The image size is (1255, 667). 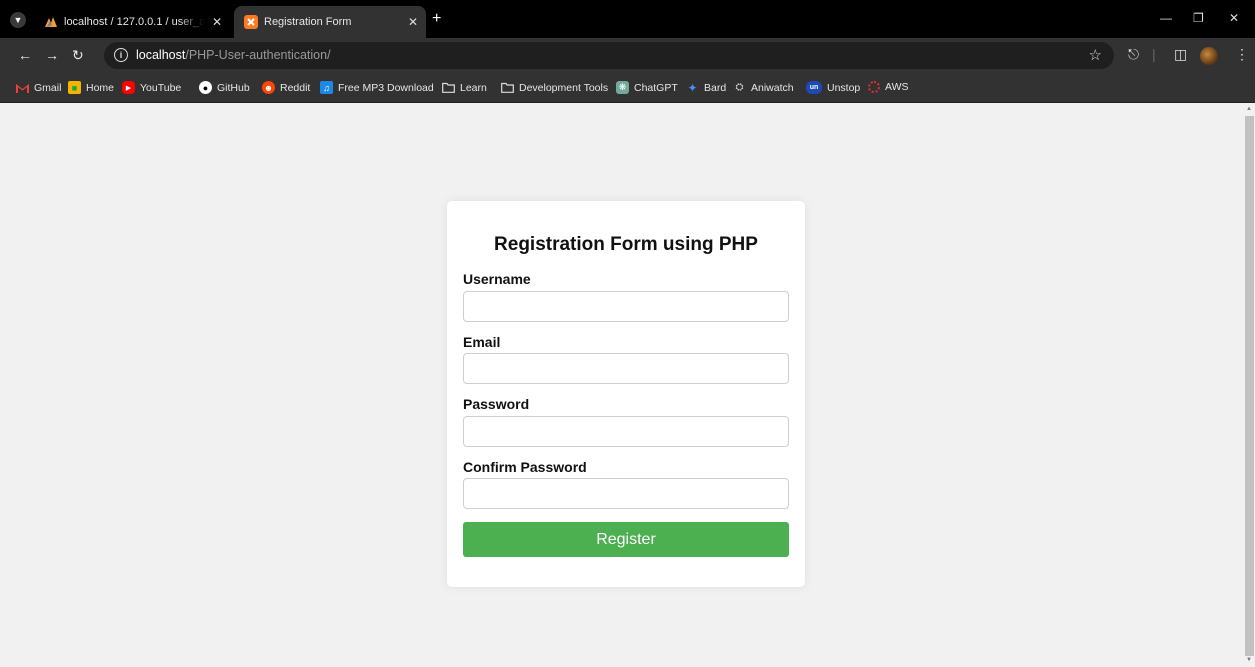 What do you see at coordinates (308, 22) in the screenshot?
I see `tab-title: Registration Form` at bounding box center [308, 22].